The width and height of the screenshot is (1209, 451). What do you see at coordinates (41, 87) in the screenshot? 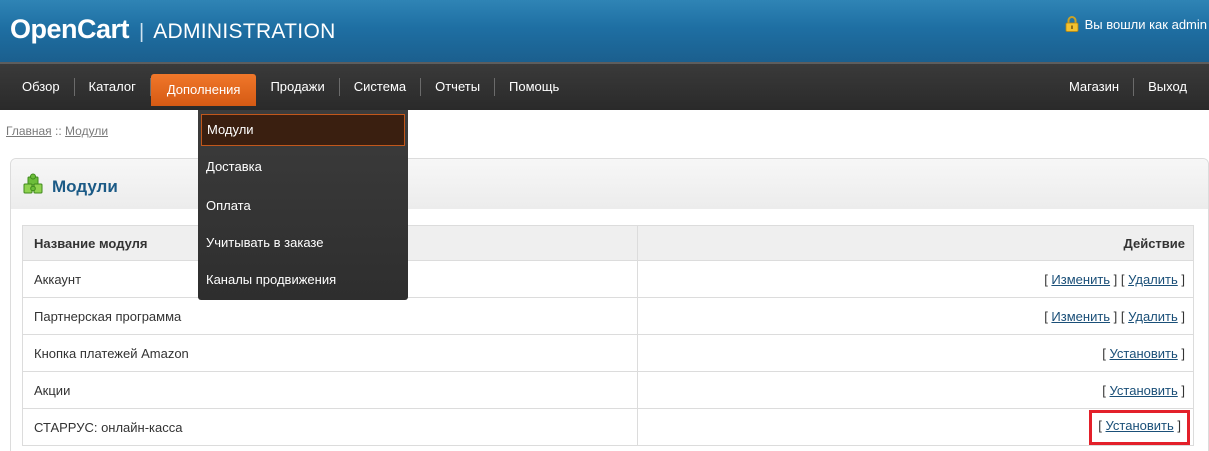
I see `menu-dashboard: Обзор` at bounding box center [41, 87].